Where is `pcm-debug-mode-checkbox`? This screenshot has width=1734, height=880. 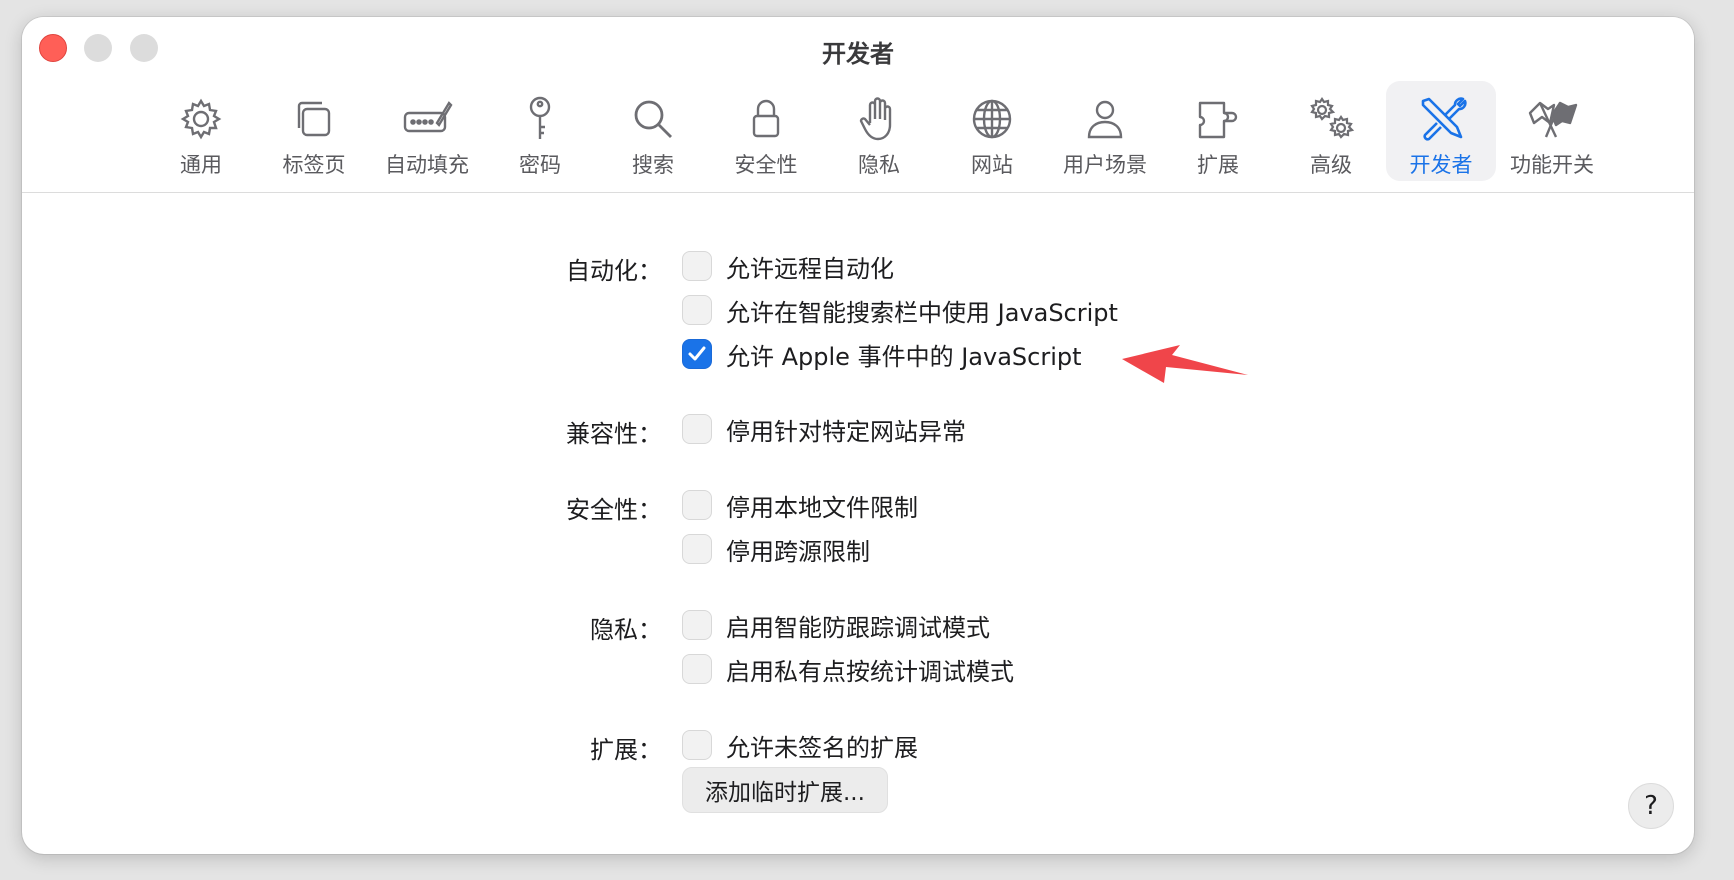 pcm-debug-mode-checkbox is located at coordinates (697, 669).